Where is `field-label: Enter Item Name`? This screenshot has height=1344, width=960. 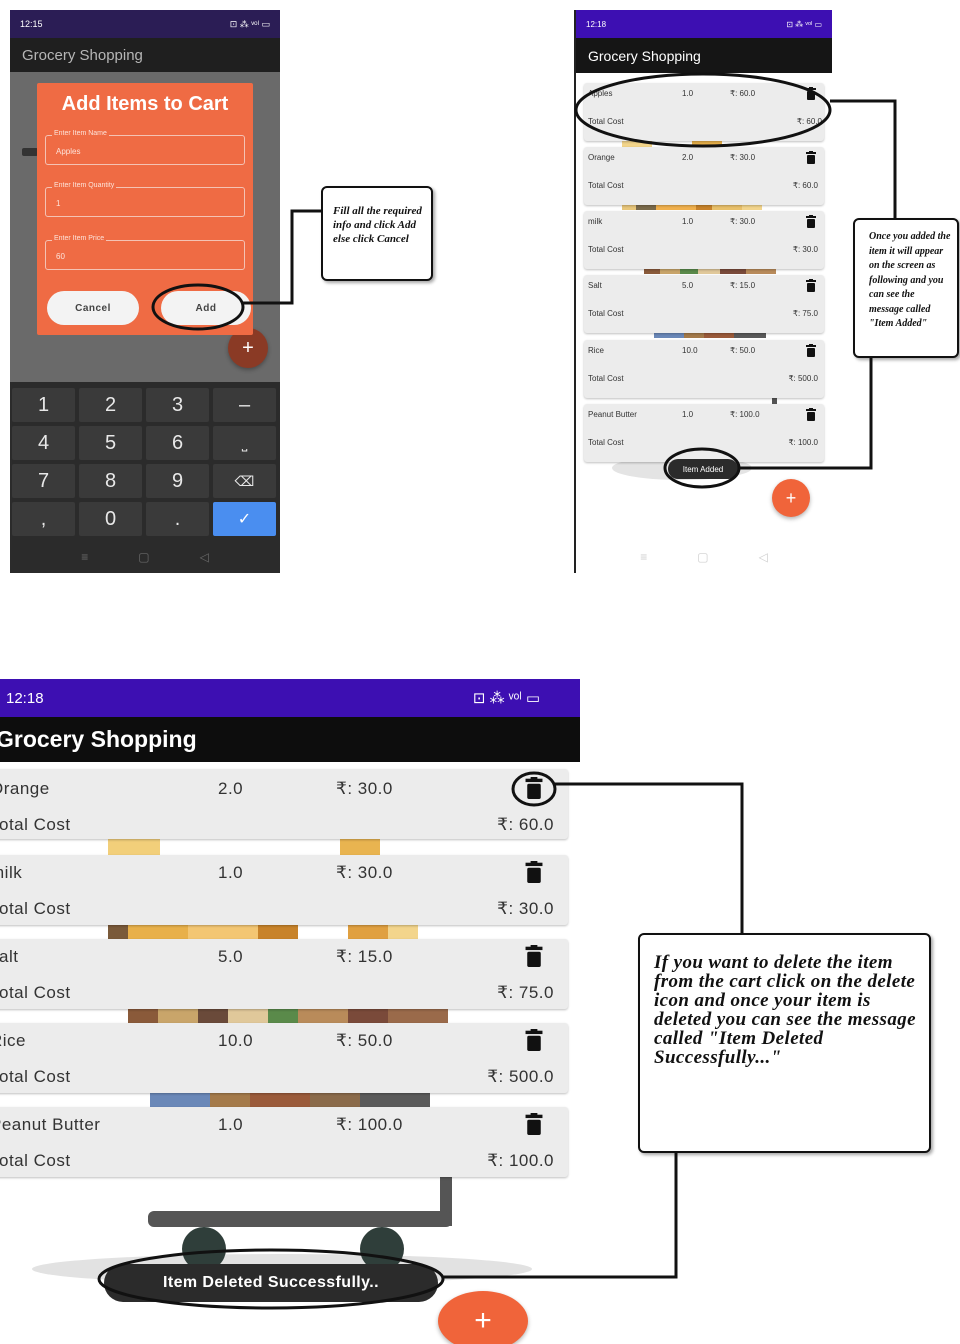 field-label: Enter Item Name is located at coordinates (80, 133).